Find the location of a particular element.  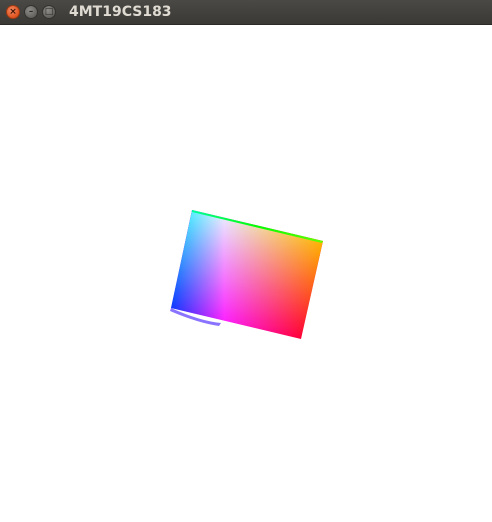

maximize-icon: □ is located at coordinates (49, 12).